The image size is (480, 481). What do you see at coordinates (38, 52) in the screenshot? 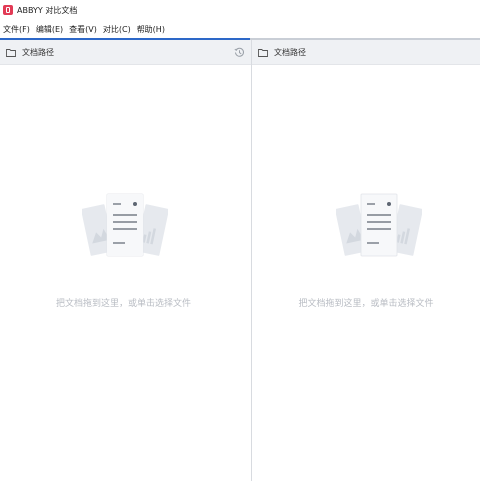
I see `left-document-path-label: 文档路径` at bounding box center [38, 52].